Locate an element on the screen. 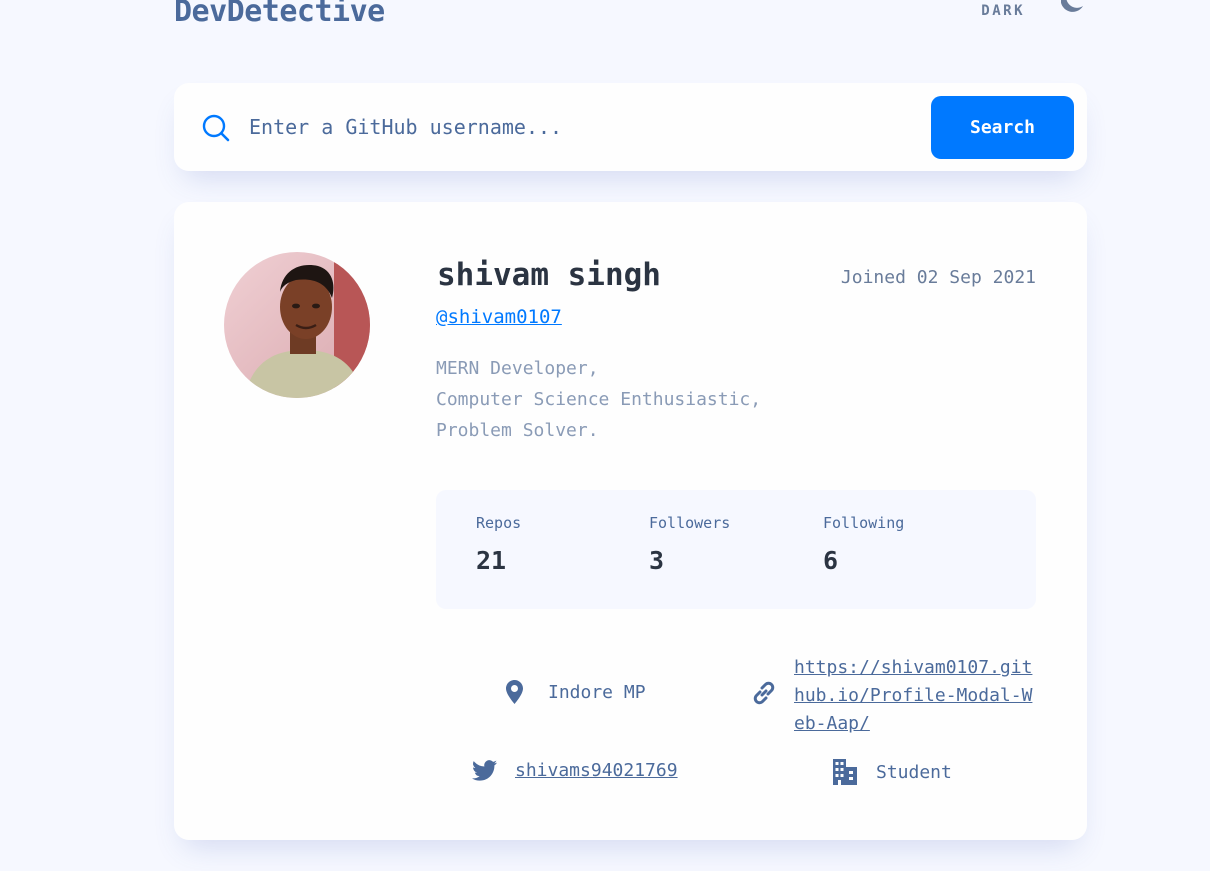  stat-value: 6 is located at coordinates (831, 560).